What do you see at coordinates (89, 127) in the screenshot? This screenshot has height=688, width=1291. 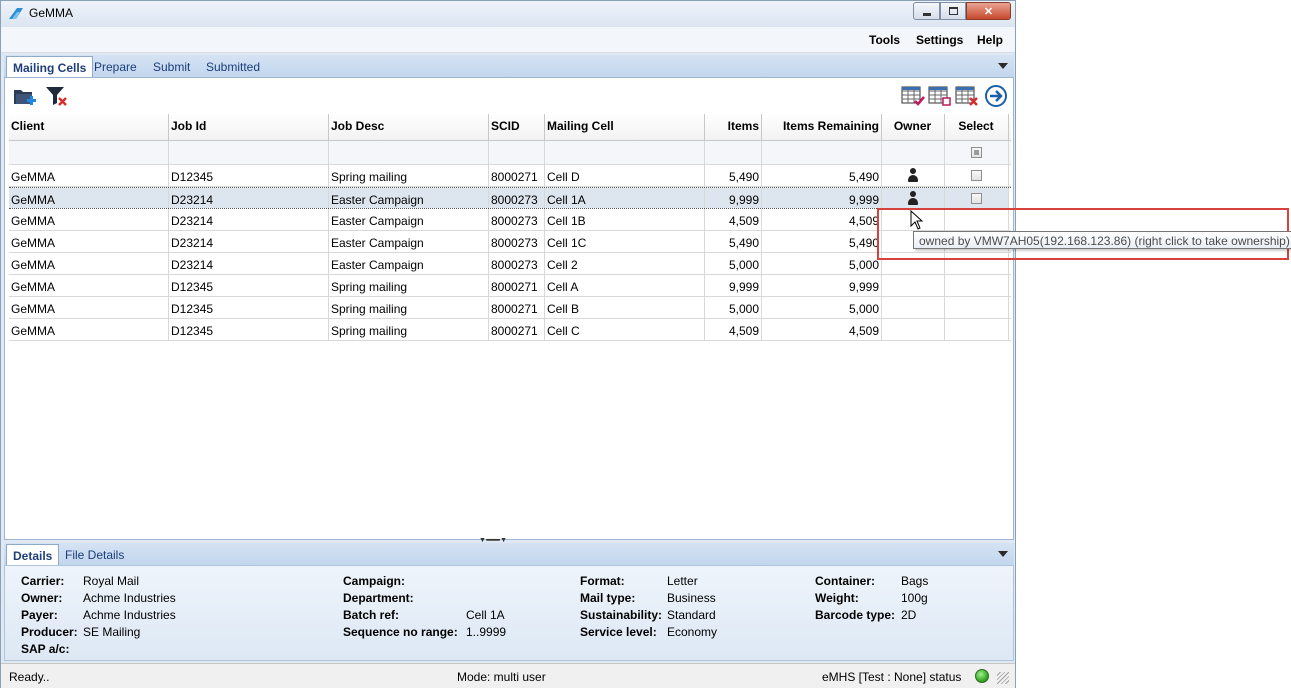 I see `column-header-client: Client` at bounding box center [89, 127].